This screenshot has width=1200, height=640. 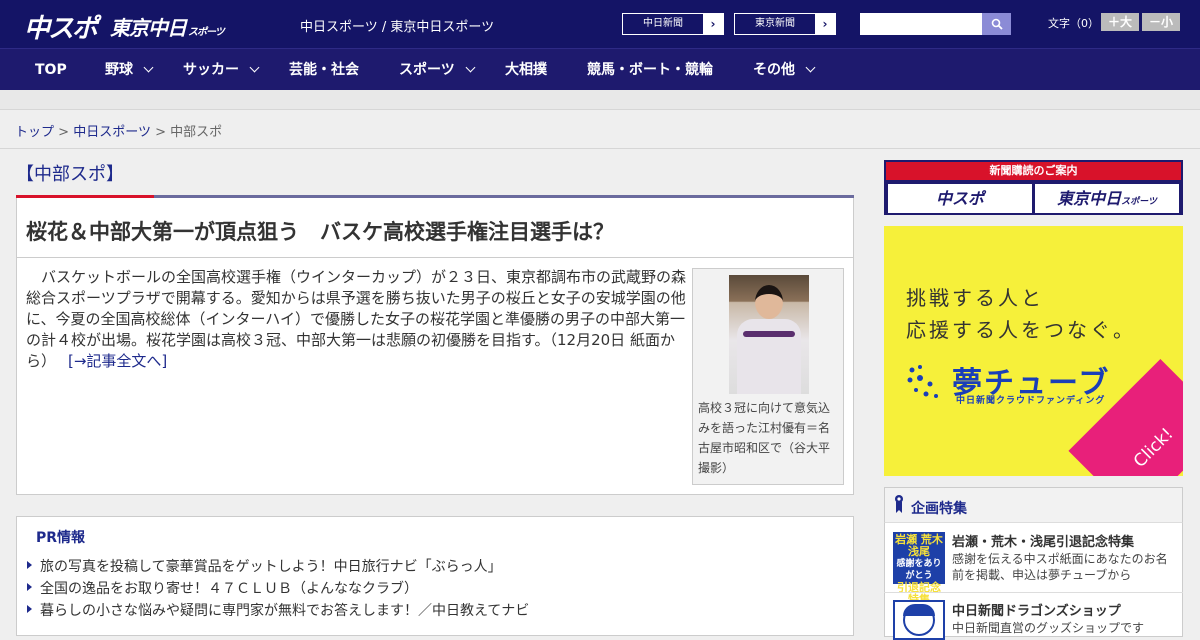 I want to click on nav-label: 競馬・ボート・競輪, so click(x=650, y=70).